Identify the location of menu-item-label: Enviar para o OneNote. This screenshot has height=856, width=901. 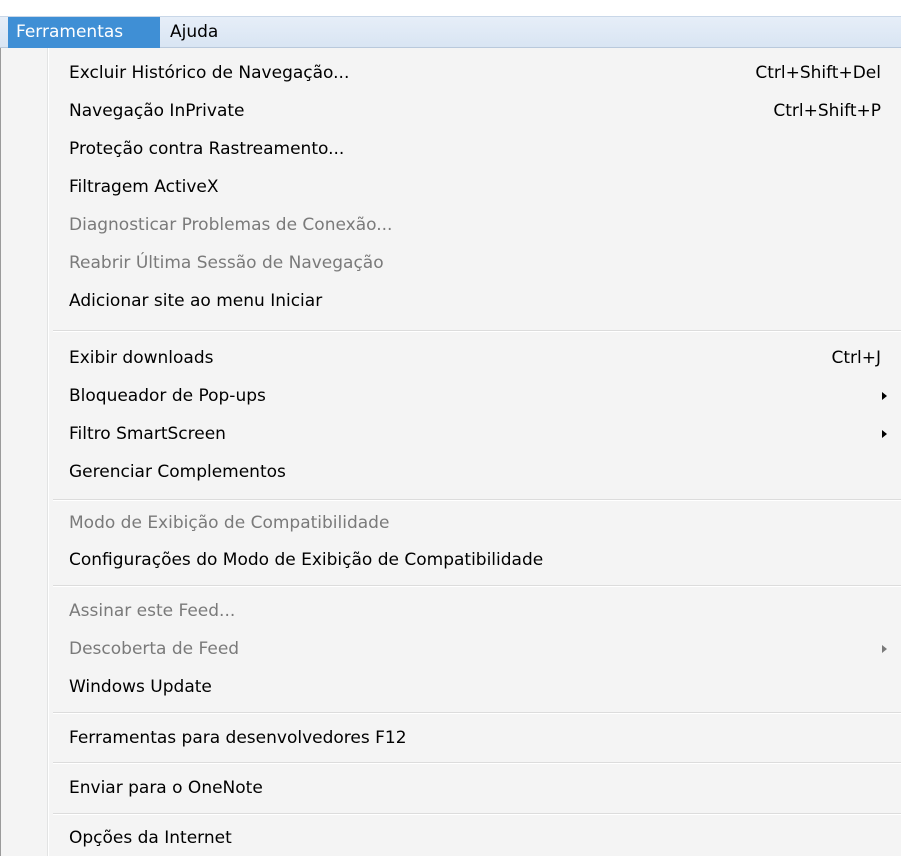
(166, 788).